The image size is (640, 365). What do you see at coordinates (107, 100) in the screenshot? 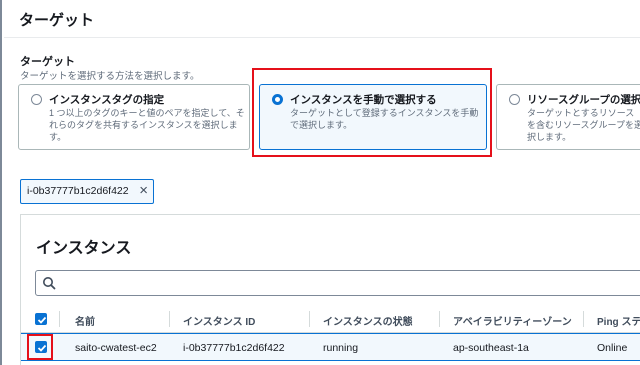
I see `tile-title: インスタンスタグの指定` at bounding box center [107, 100].